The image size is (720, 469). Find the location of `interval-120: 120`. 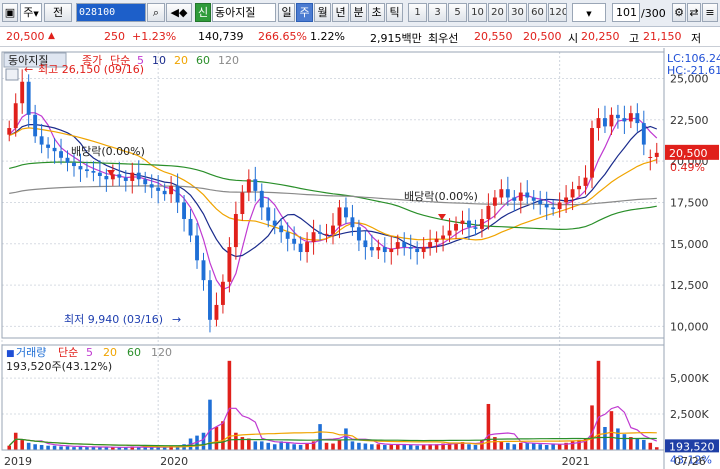

interval-120: 120 is located at coordinates (557, 12).